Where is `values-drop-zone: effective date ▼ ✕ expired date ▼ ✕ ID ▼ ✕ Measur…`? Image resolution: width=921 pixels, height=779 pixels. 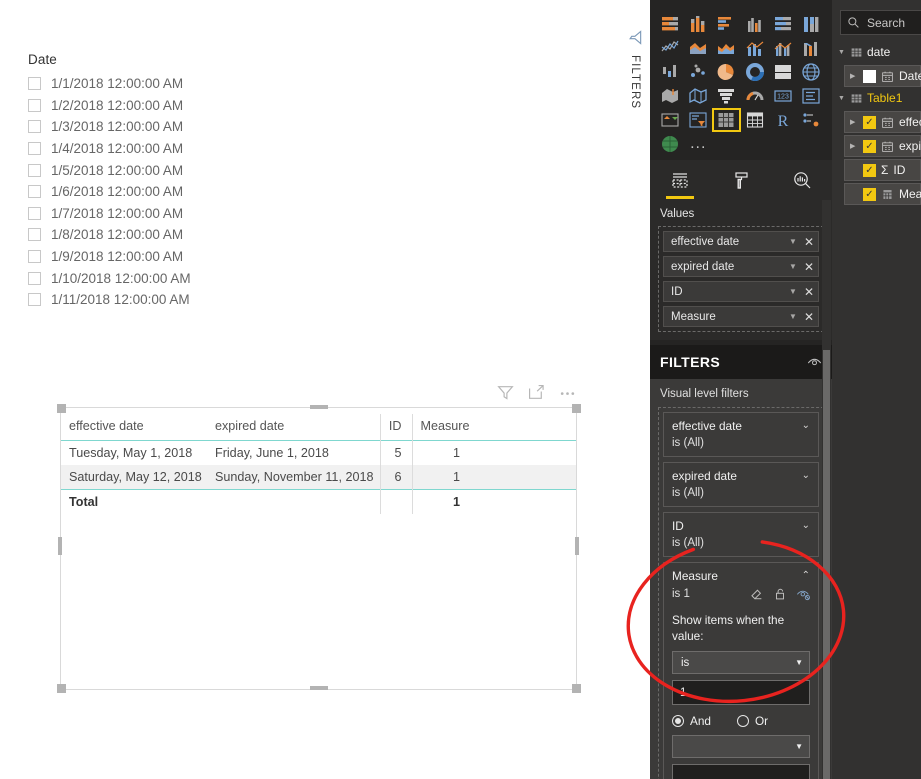 values-drop-zone: effective date ▼ ✕ expired date ▼ ✕ ID ▼ ✕ Measur… is located at coordinates (741, 279).